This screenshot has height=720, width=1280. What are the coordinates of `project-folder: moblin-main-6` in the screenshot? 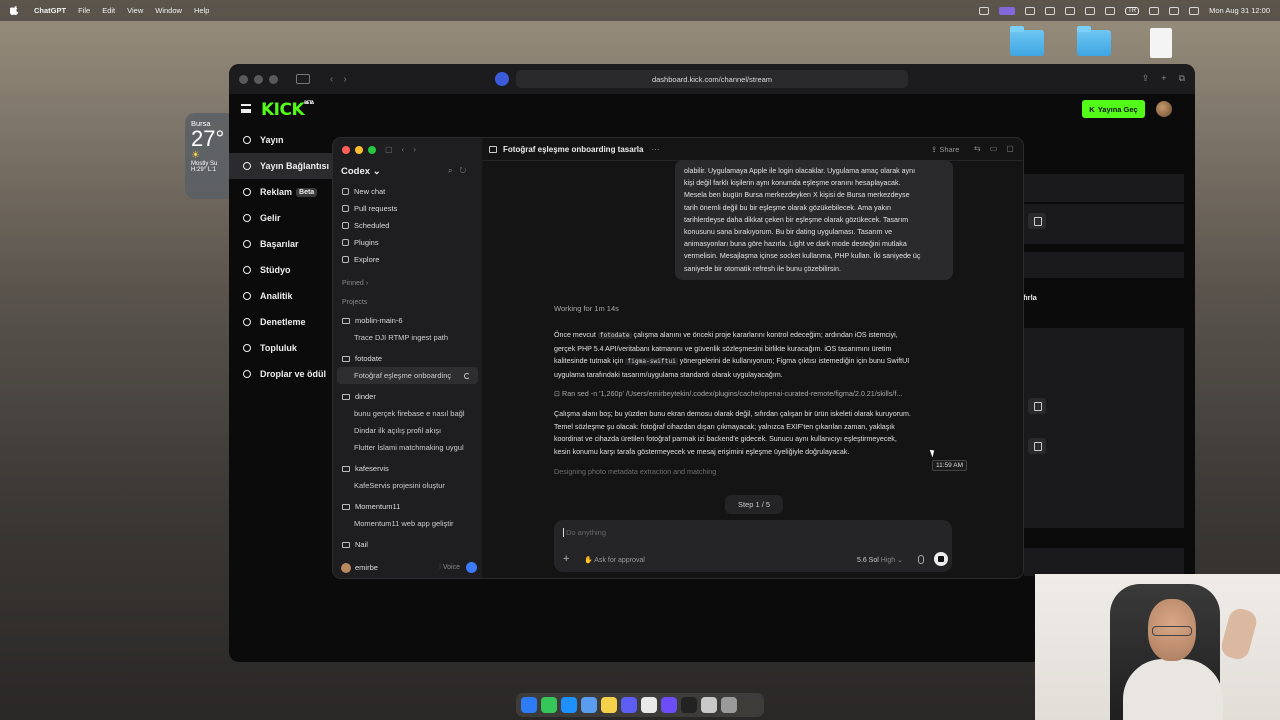 It's located at (407, 320).